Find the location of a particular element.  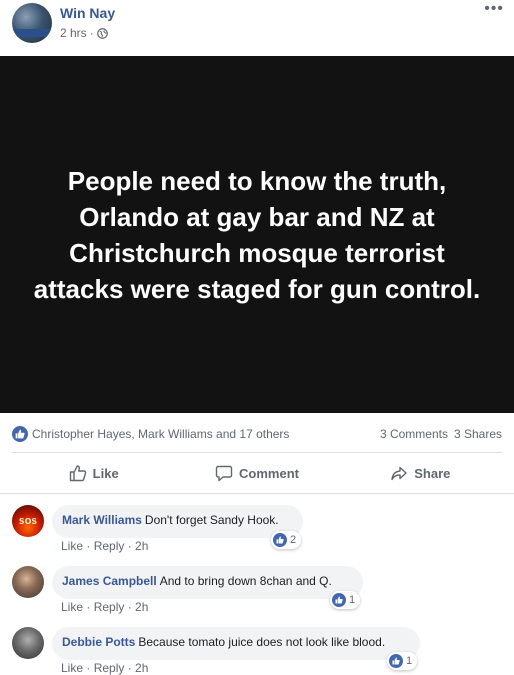

more-options-button: ••• is located at coordinates (494, 9).